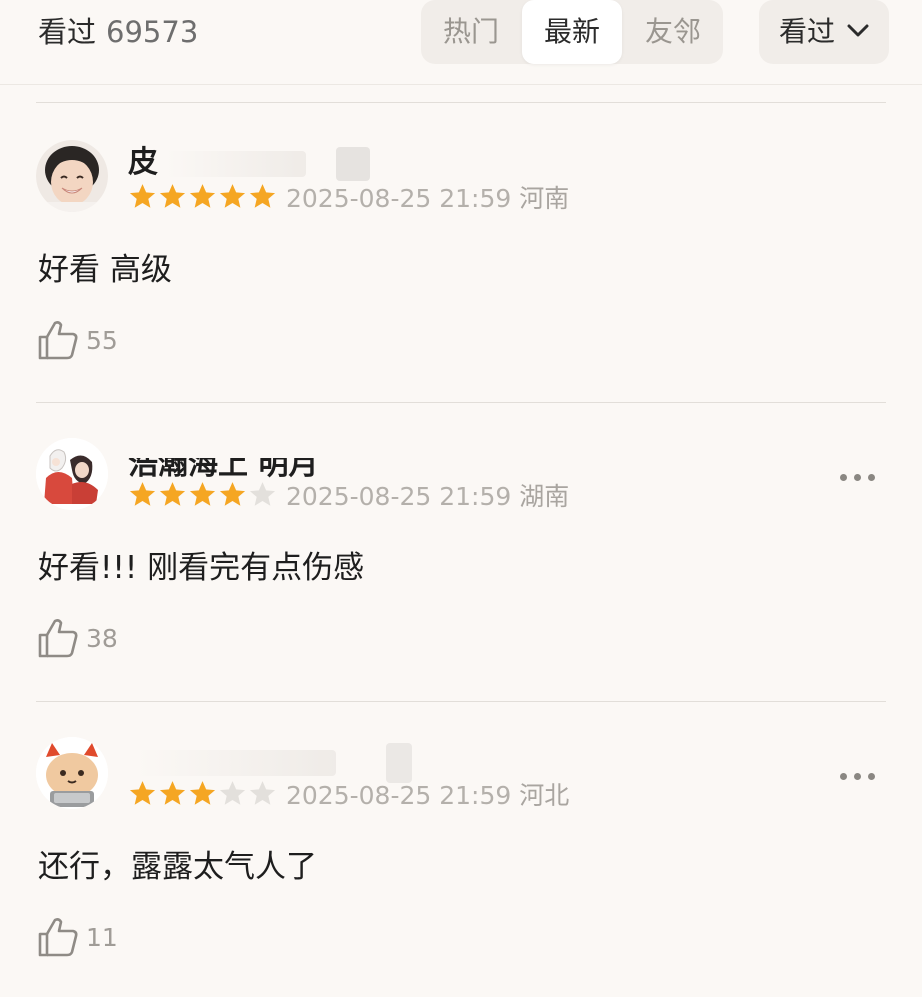 The image size is (922, 997). I want to click on like-count: 38, so click(102, 638).